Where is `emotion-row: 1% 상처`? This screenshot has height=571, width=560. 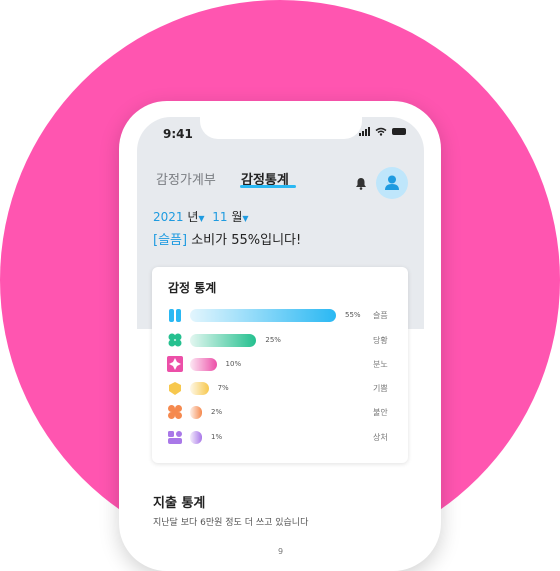
emotion-row: 1% 상처 is located at coordinates (280, 438).